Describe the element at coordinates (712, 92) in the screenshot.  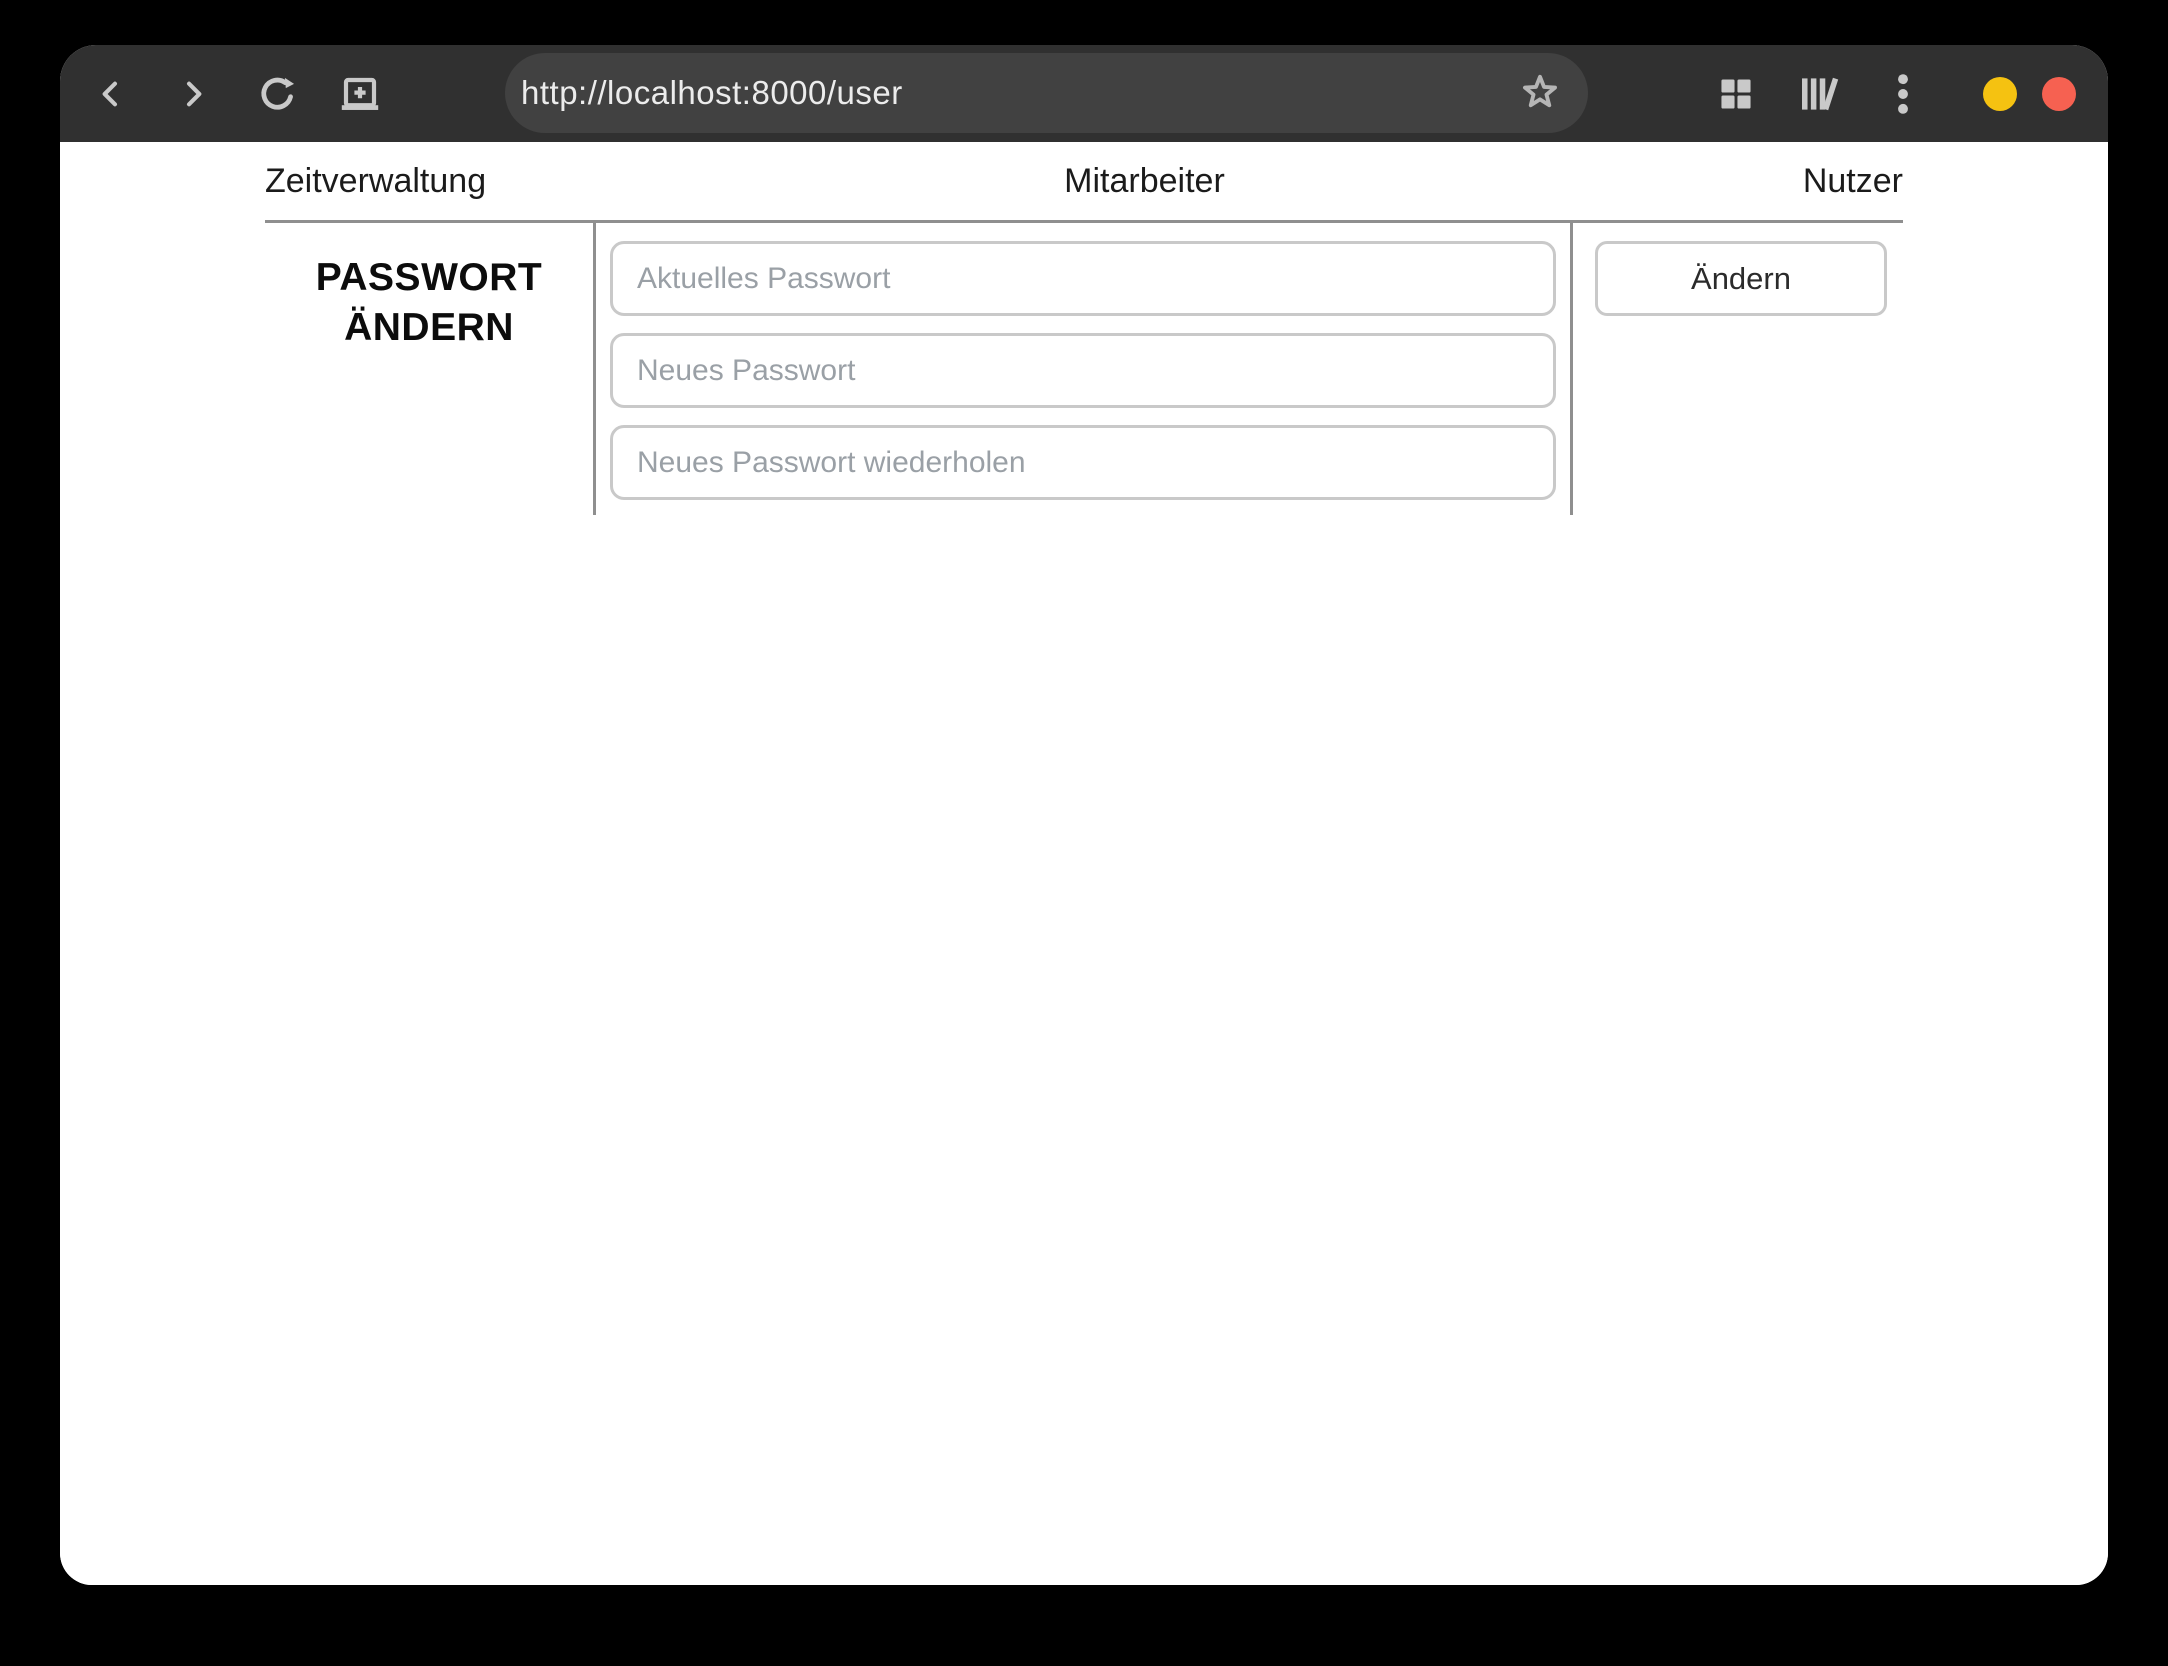
I see `url-text: http://localhost:8000/user` at that location.